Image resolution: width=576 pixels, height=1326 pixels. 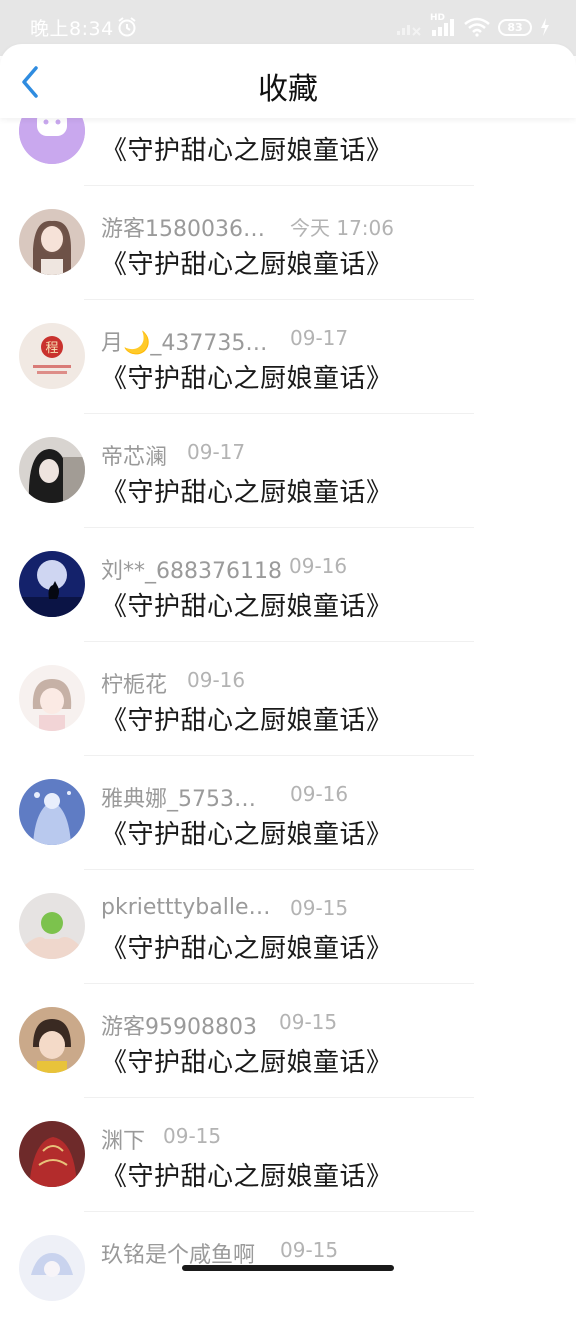 I want to click on timestamp: 今天 17:06, so click(x=342, y=228).